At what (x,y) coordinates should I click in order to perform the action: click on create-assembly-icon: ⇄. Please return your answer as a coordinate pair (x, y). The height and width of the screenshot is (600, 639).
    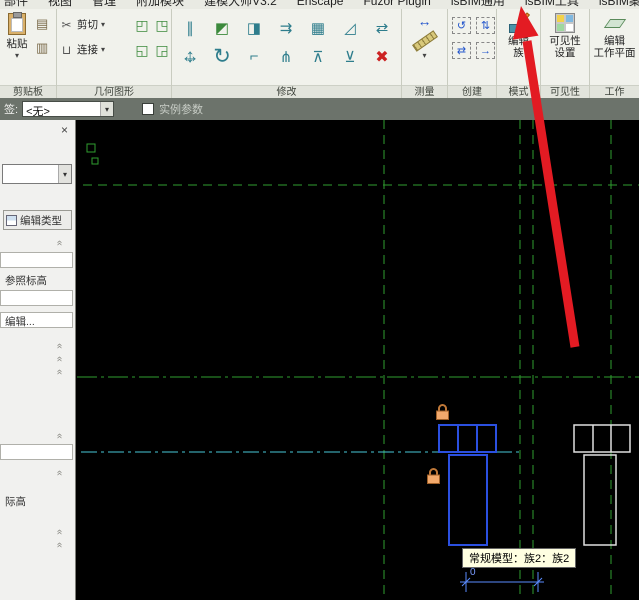
    Looking at the image, I should click on (461, 50).